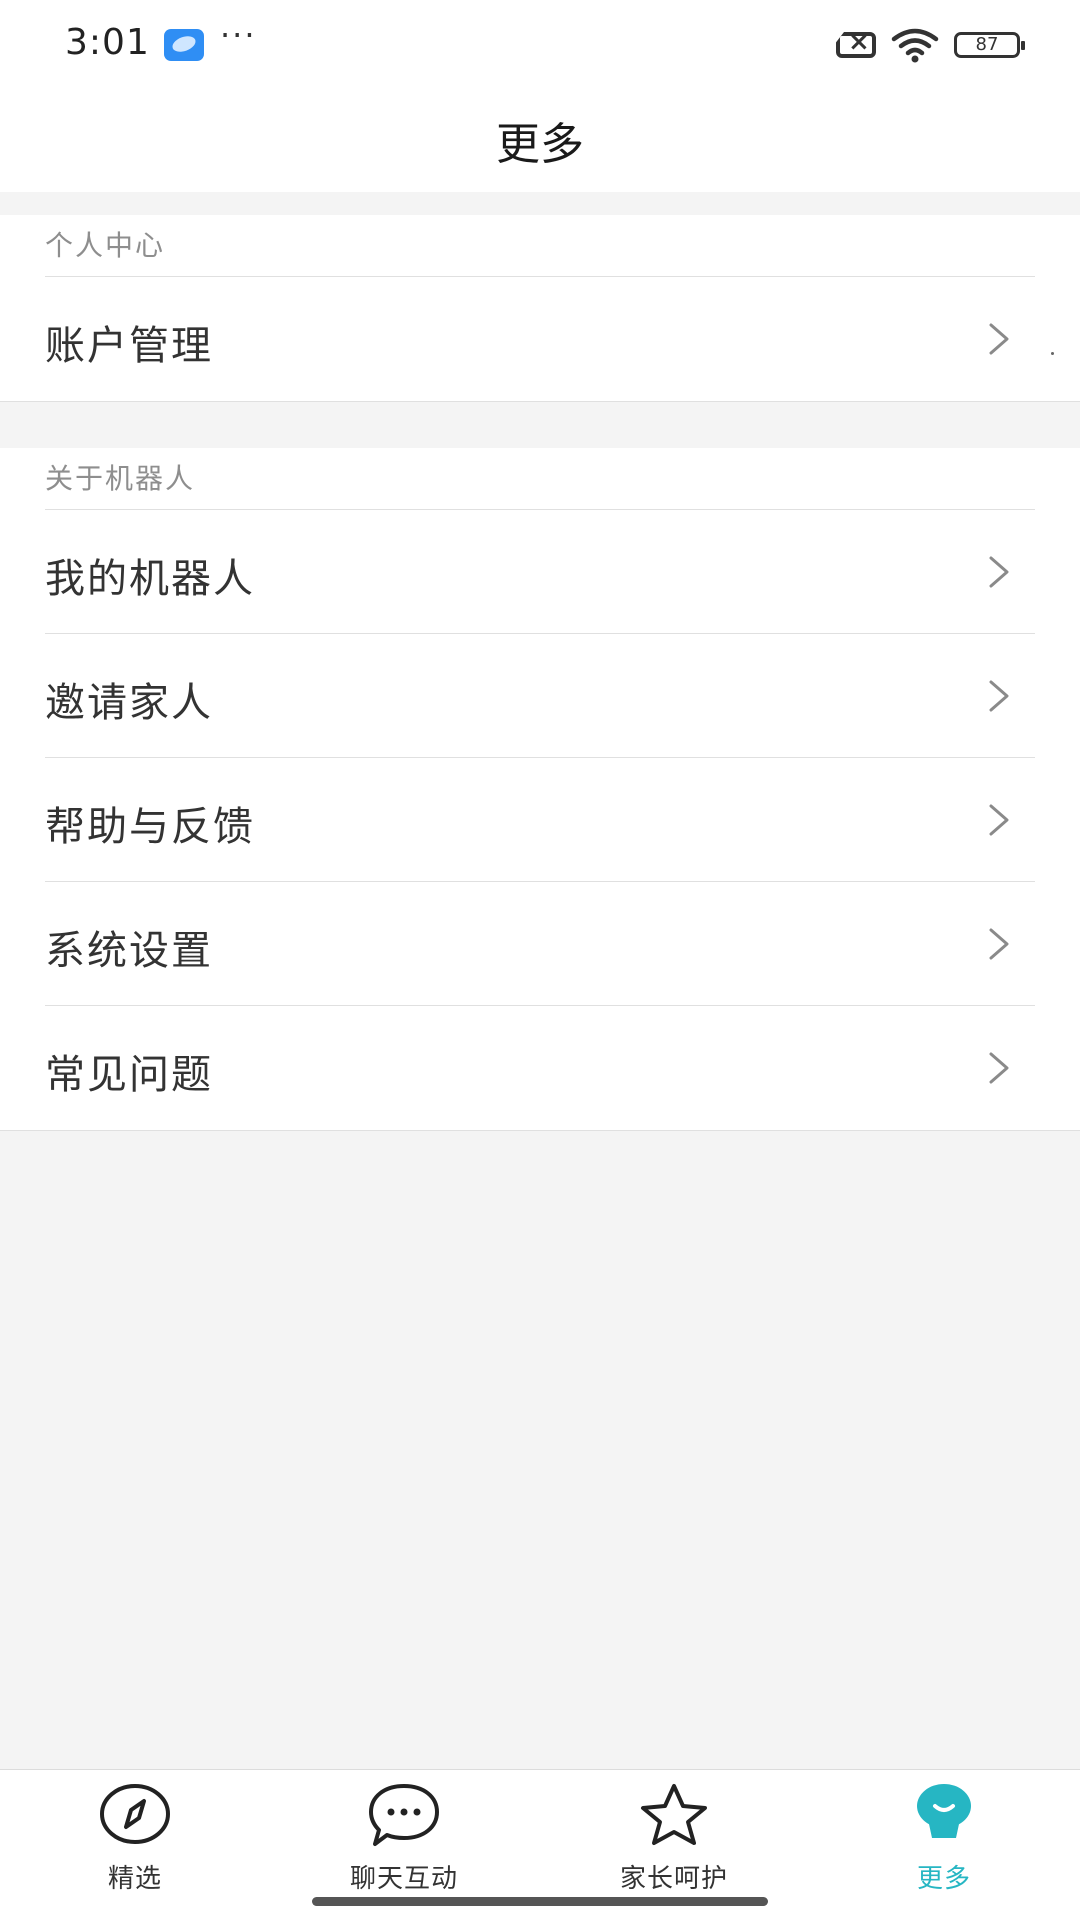 The width and height of the screenshot is (1080, 1921). Describe the element at coordinates (540, 944) in the screenshot. I see `menu-item-system-settings: 系统设置` at that location.